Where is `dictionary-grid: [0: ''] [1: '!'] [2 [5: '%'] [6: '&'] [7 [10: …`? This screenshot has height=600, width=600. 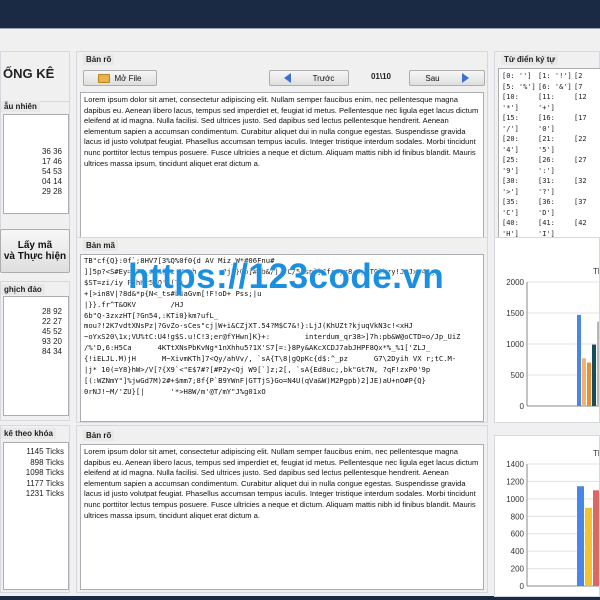
dictionary-grid: [0: ''] [1: '!'] [2 [5: '%'] [6: '&'] [7 [10: … is located at coordinates (549, 158).